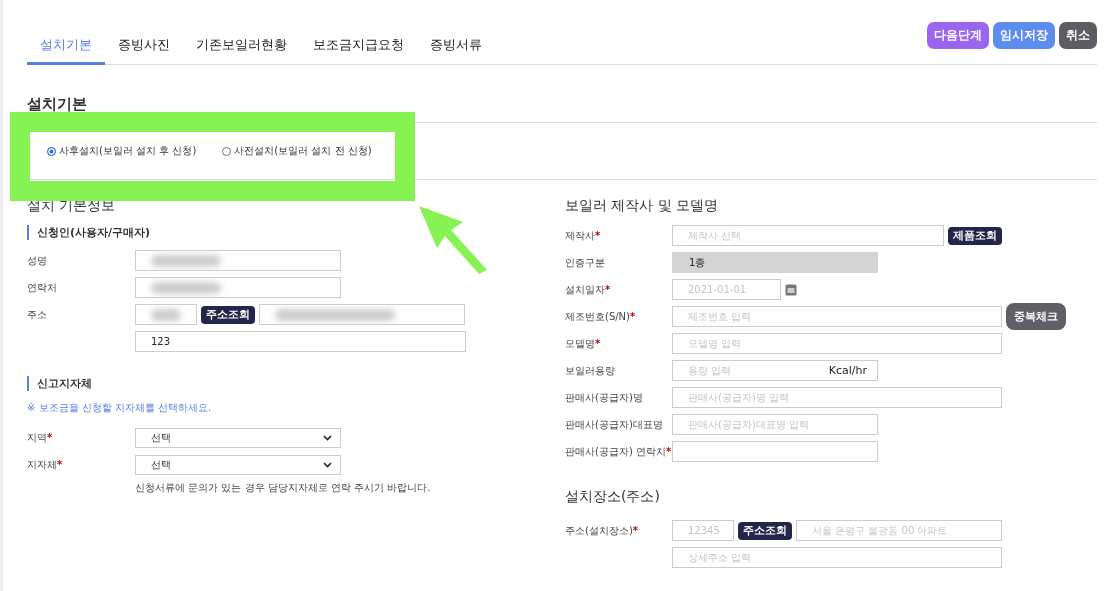 Image resolution: width=1104 pixels, height=591 pixels. I want to click on readonly-field: 1종, so click(775, 262).